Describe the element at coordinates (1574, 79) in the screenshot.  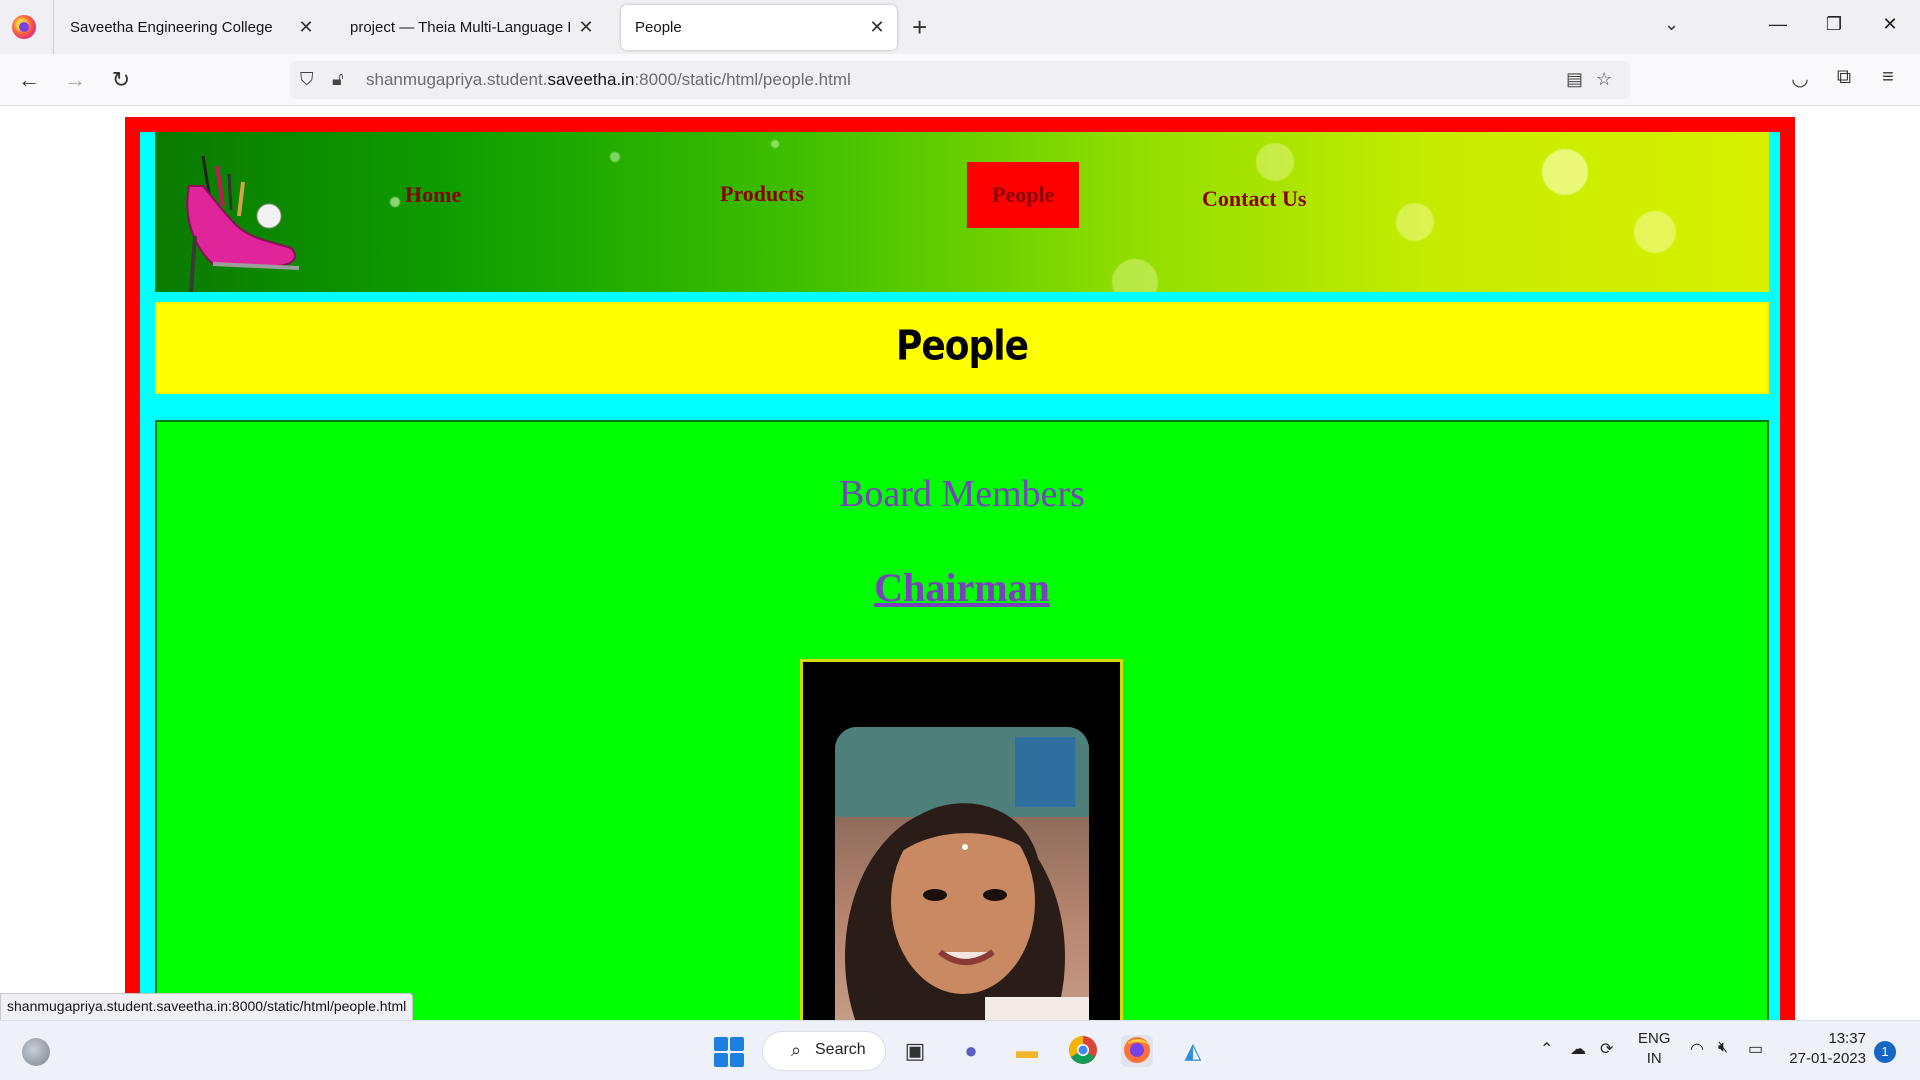
I see `reader-view-icon: ▤` at that location.